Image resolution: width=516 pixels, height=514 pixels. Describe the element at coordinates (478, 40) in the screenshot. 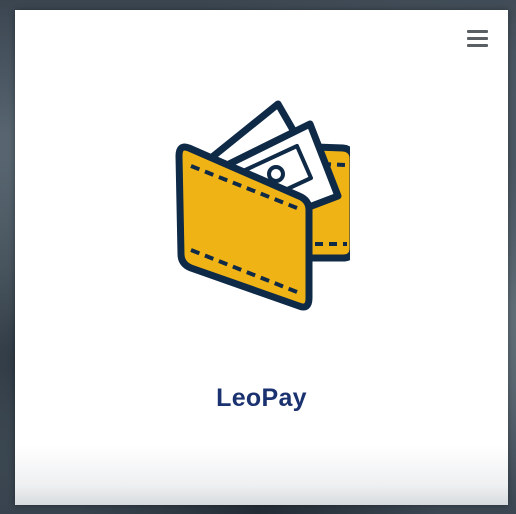

I see `hamburger-menu-icon` at that location.